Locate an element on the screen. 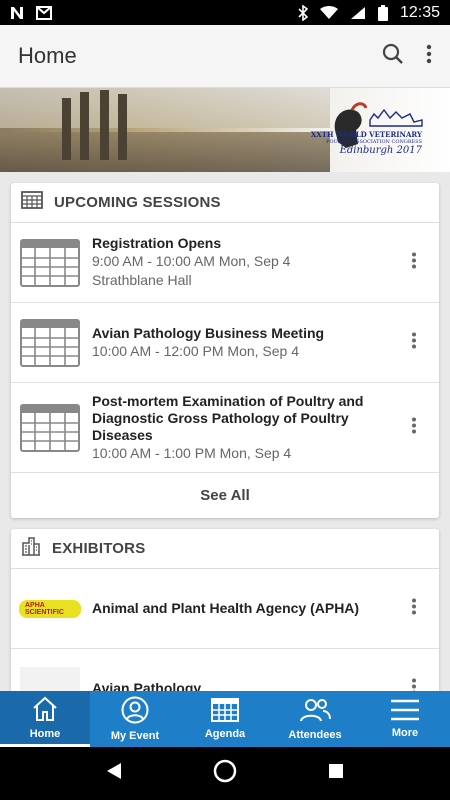  signal-icon is located at coordinates (358, 13).